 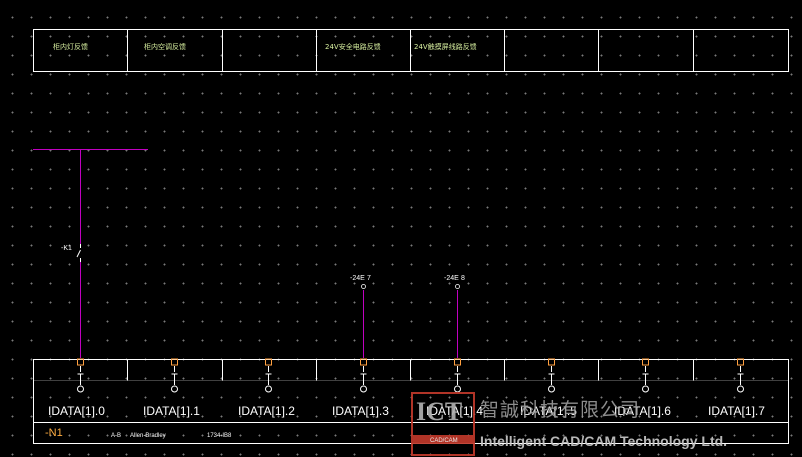 What do you see at coordinates (171, 411) in the screenshot?
I see `channel-label-1: IDATA[1].1` at bounding box center [171, 411].